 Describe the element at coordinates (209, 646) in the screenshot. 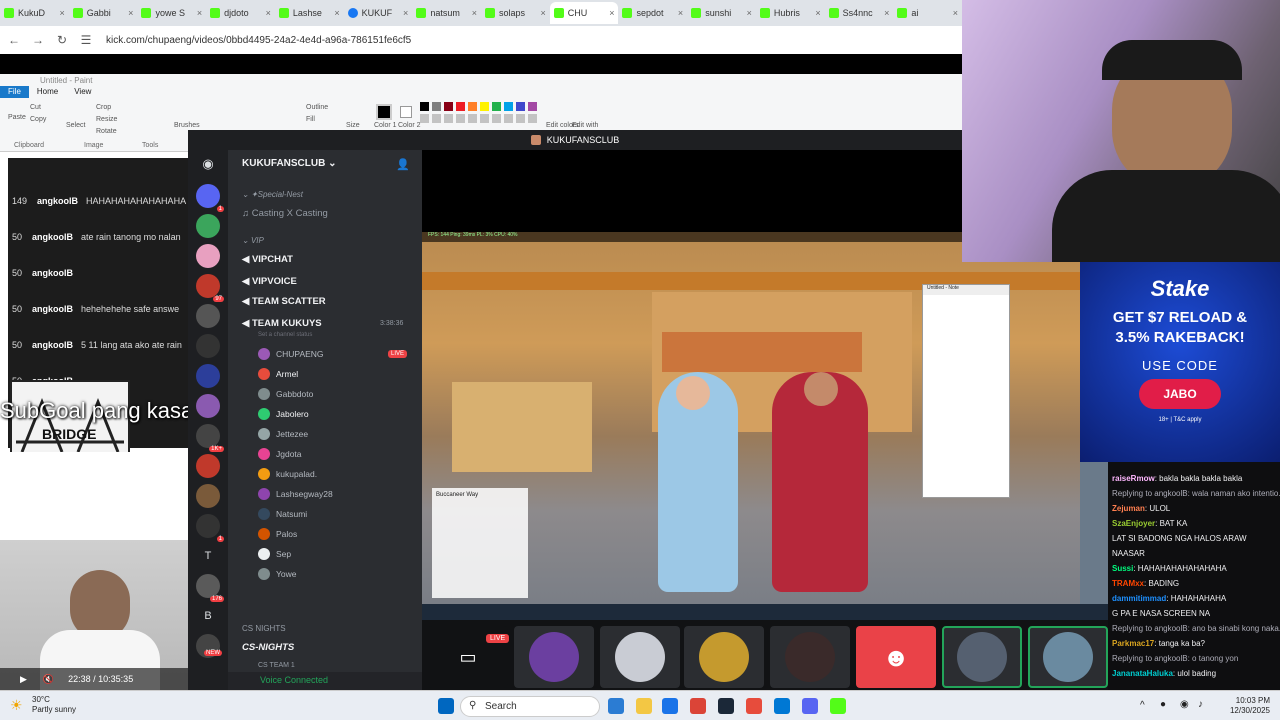

I see `server-icon: NEW` at that location.